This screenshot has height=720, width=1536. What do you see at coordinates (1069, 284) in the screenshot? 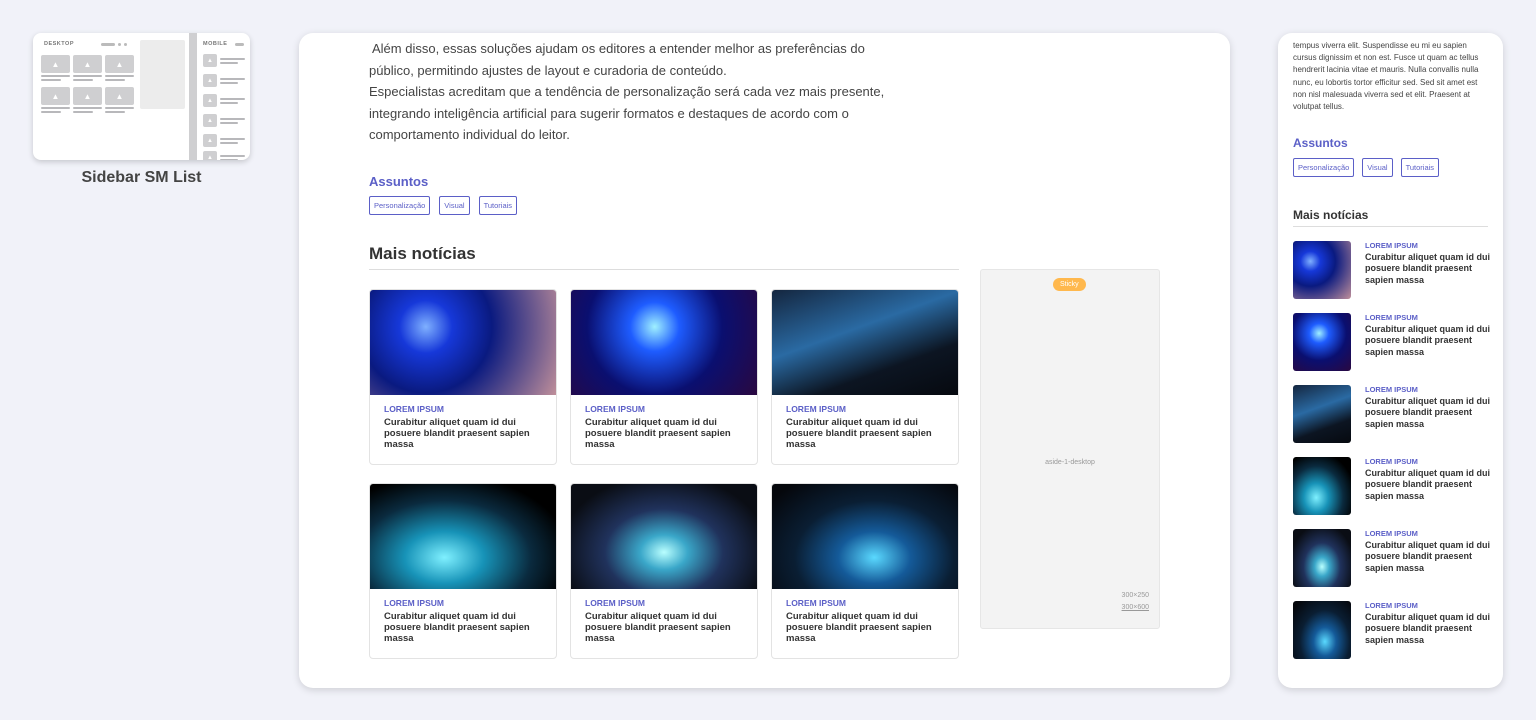
I see `sticky-badge: Sticky` at bounding box center [1069, 284].